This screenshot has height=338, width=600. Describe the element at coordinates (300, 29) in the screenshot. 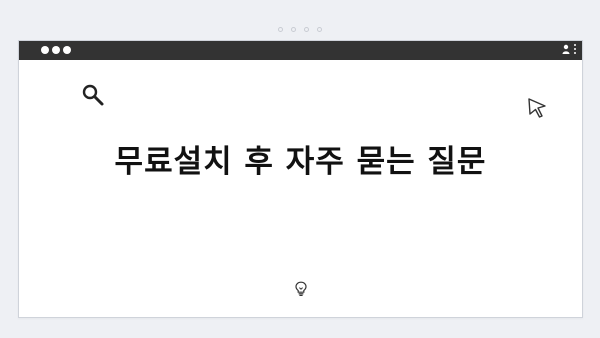

I see `pager-dots-icon` at that location.